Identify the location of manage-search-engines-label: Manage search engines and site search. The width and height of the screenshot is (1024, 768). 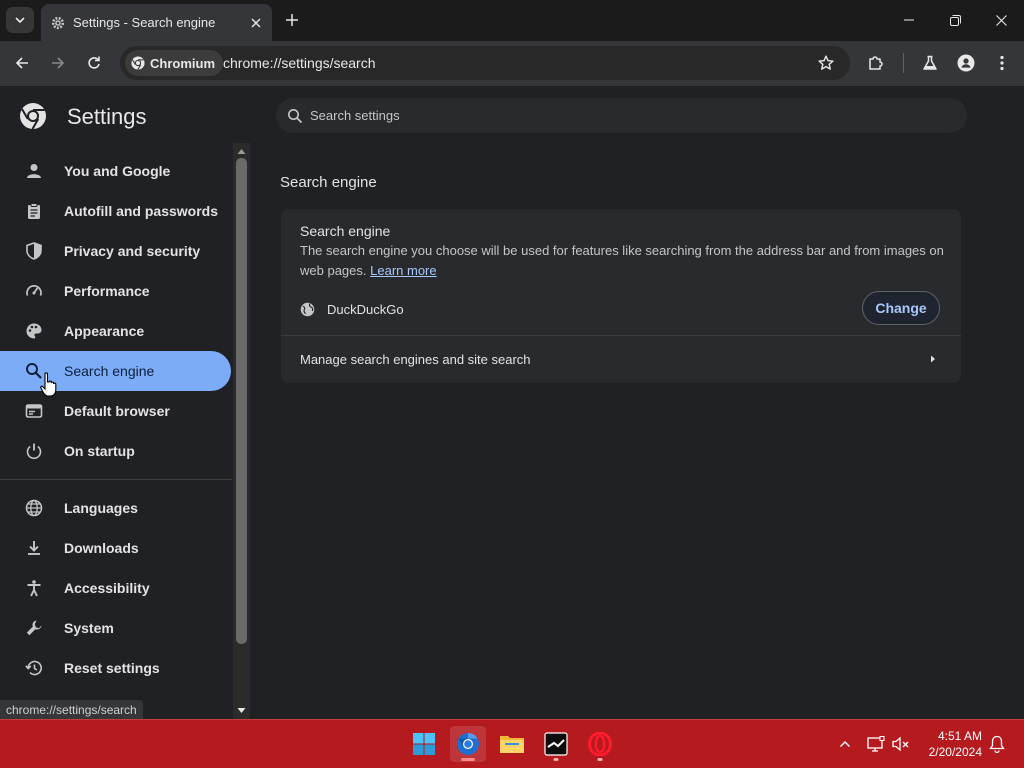
(415, 359).